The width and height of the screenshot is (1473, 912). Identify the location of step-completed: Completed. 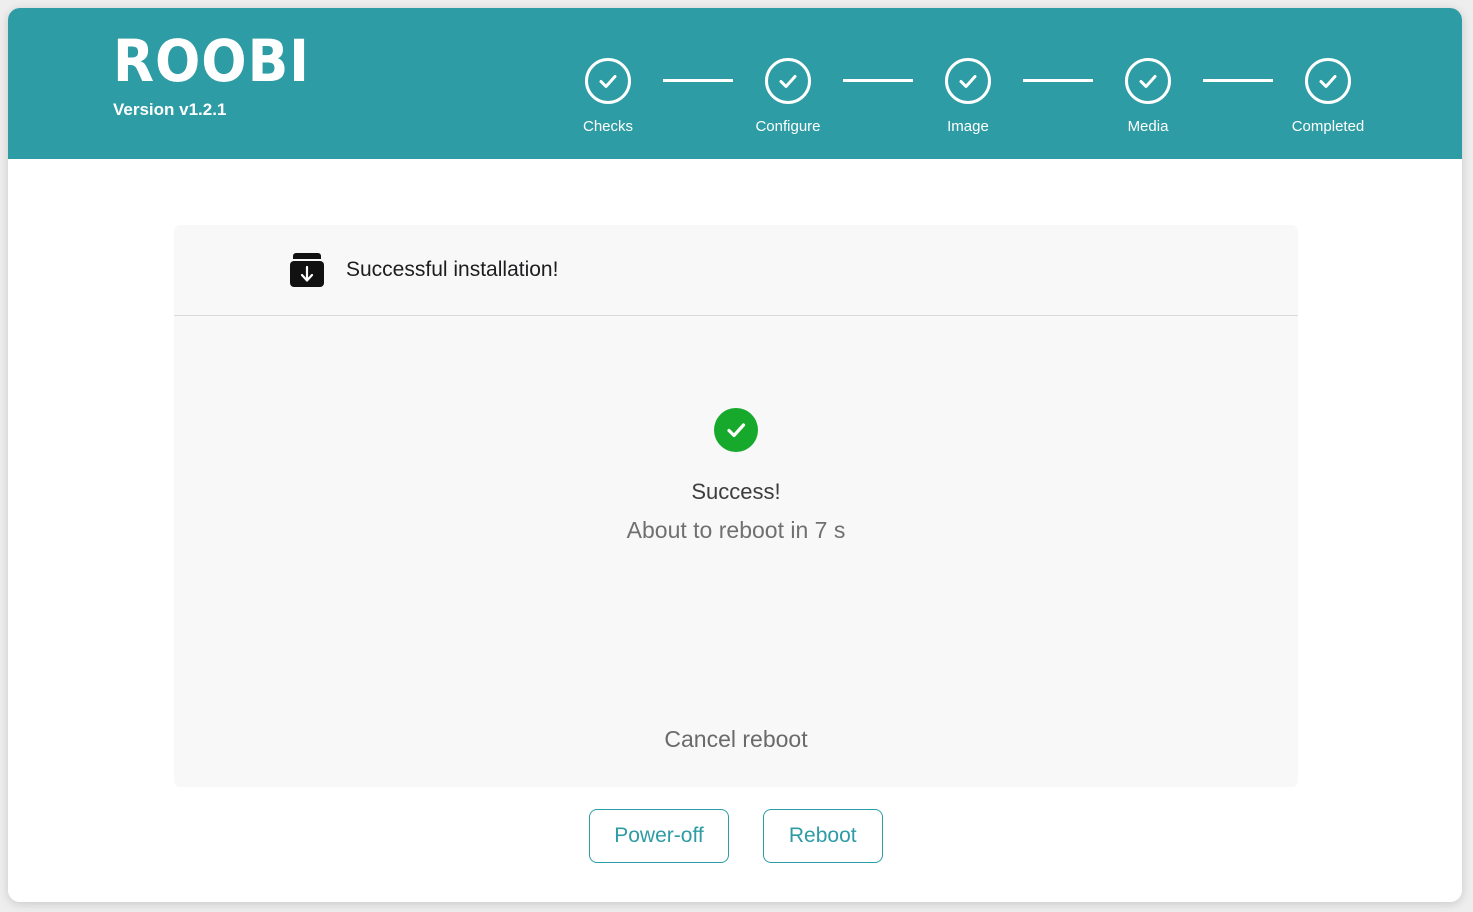
(1328, 96).